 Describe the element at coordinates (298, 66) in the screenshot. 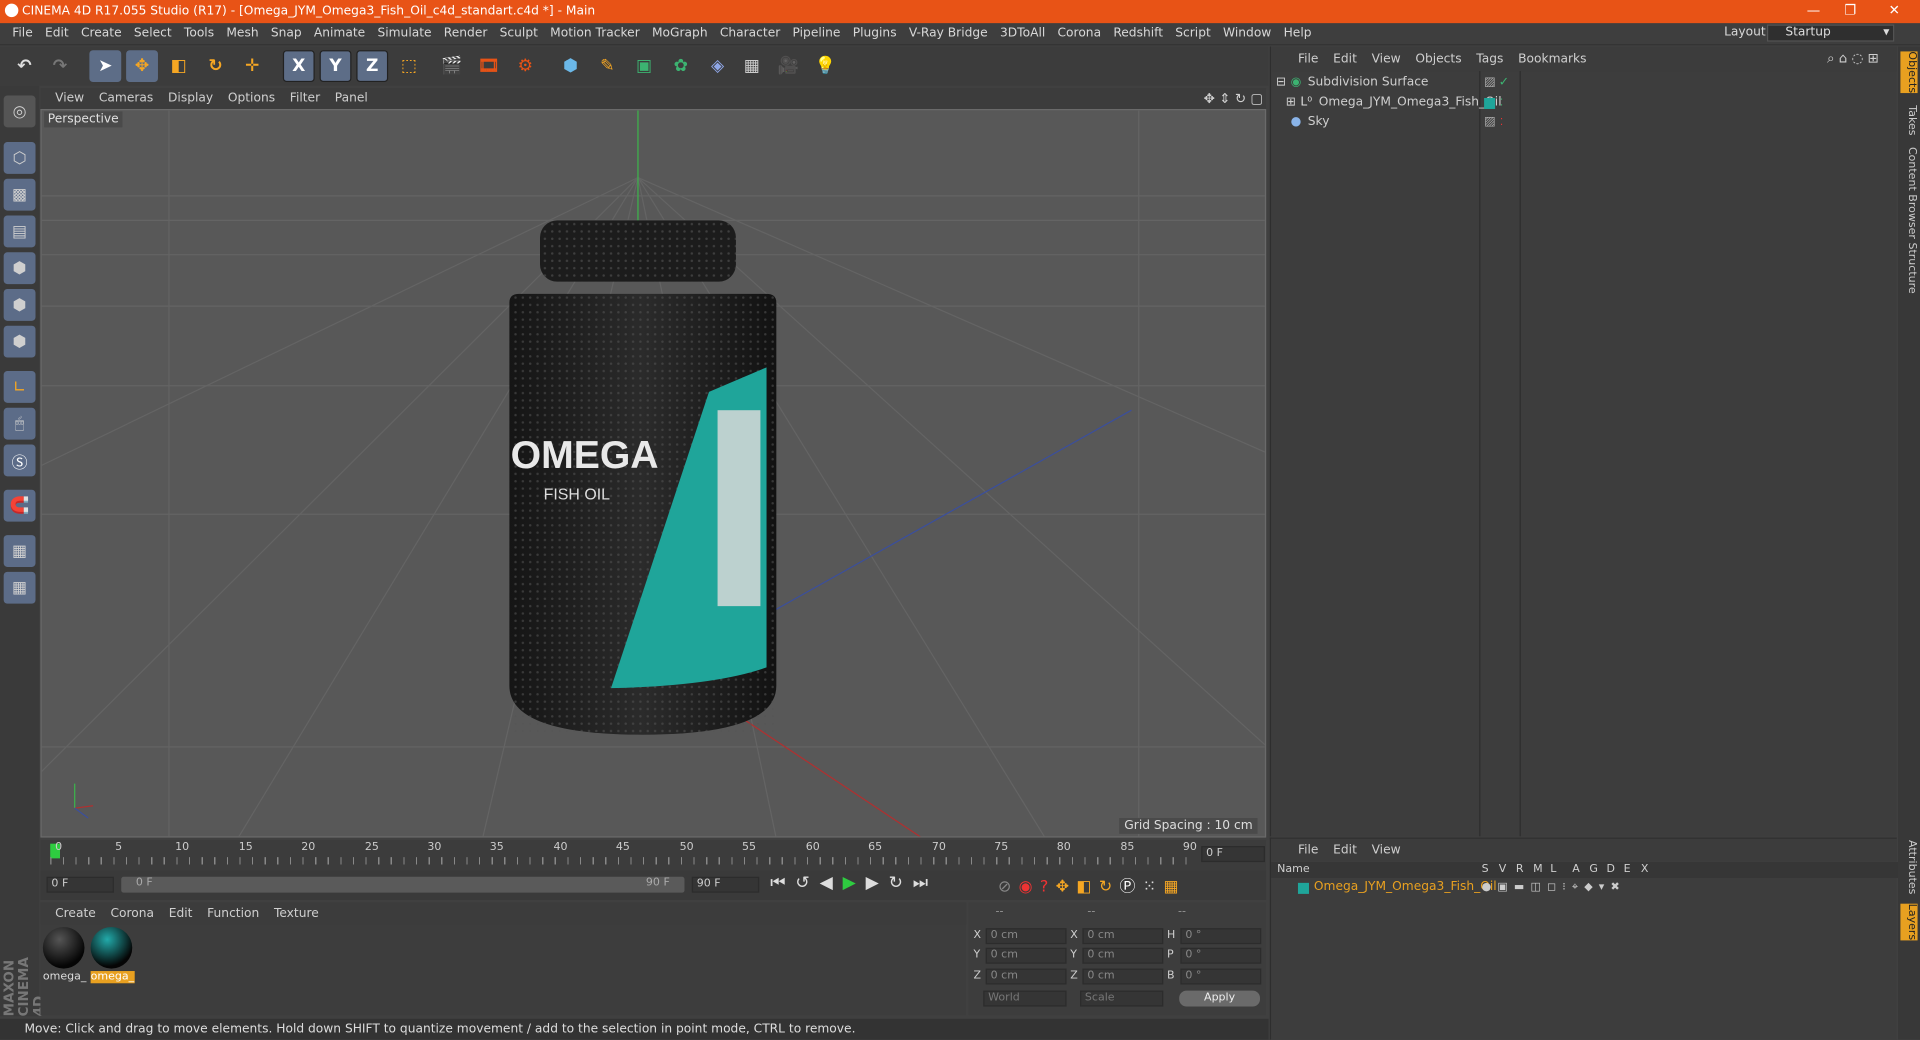

I see `x-axis-lock-button: X` at that location.